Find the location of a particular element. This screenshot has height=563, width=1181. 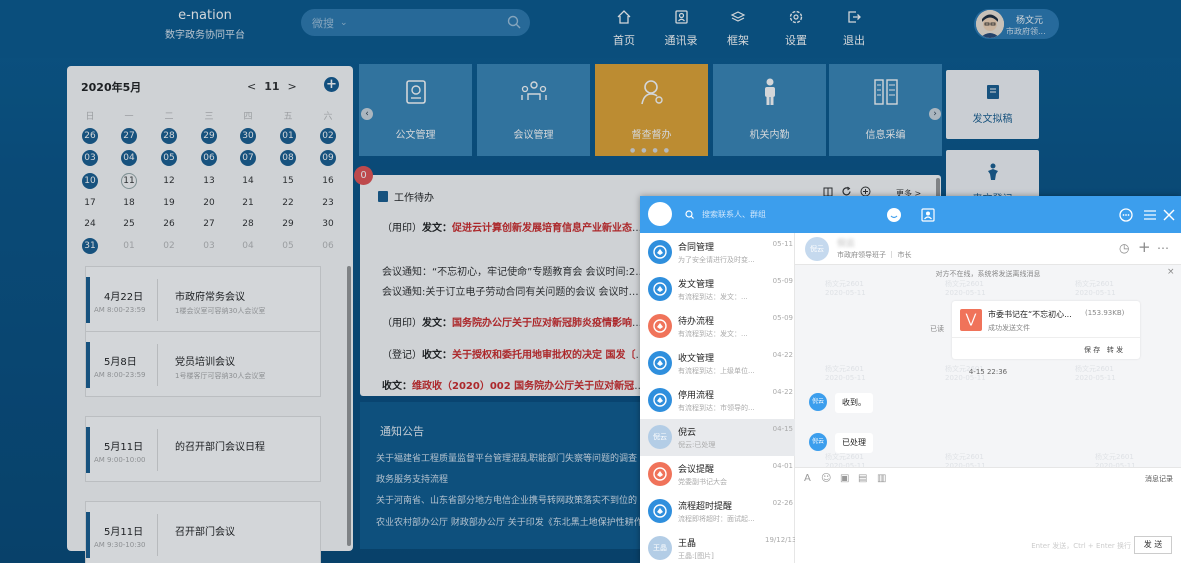

chat-bubble-icon is located at coordinates (894, 215).